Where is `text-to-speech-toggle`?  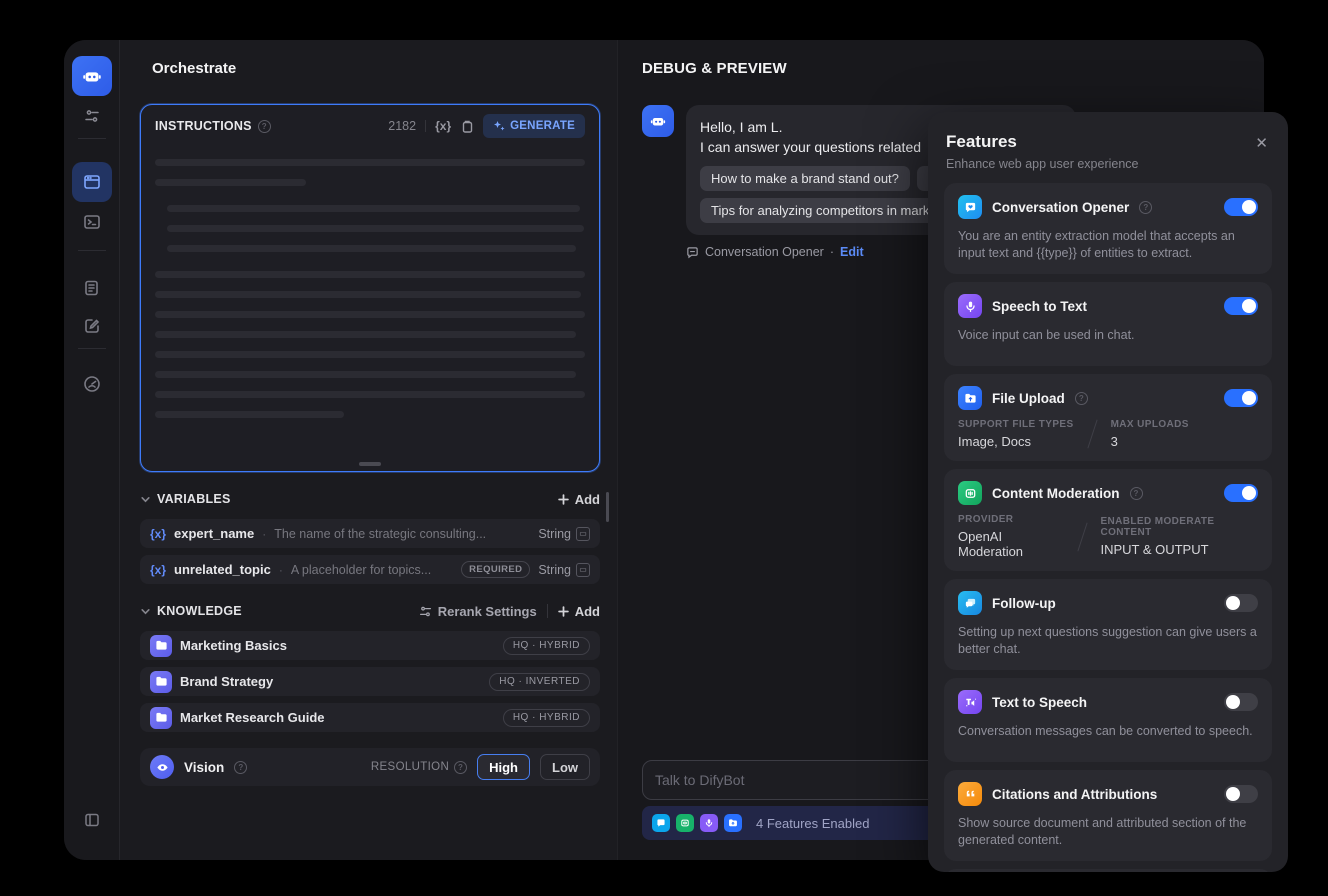
text-to-speech-toggle is located at coordinates (1241, 702).